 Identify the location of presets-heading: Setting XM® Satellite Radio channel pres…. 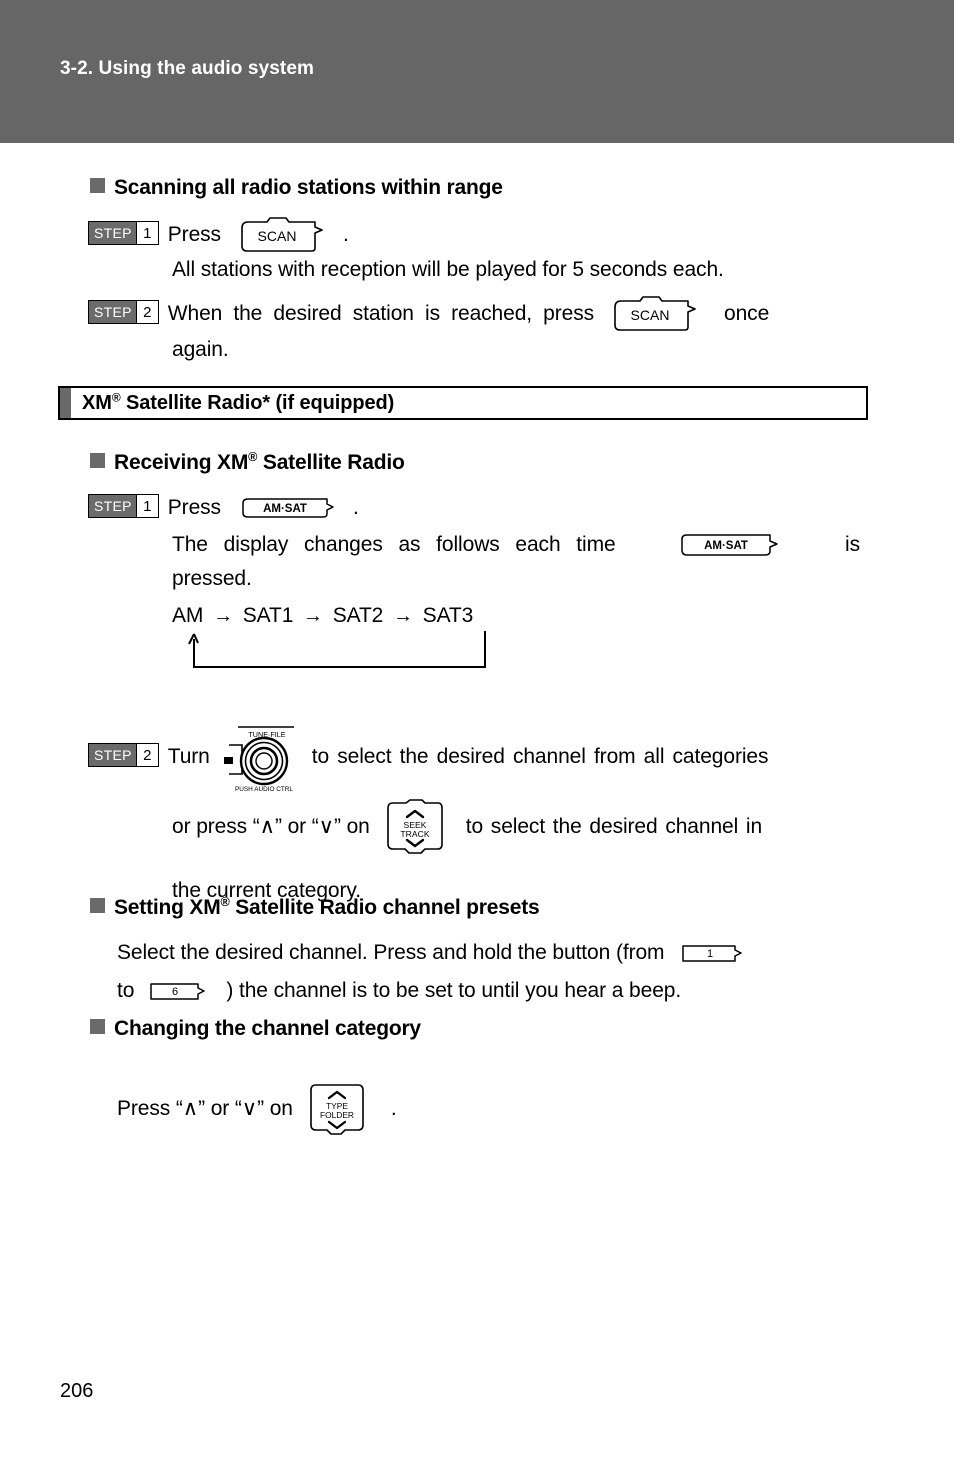
(315, 907).